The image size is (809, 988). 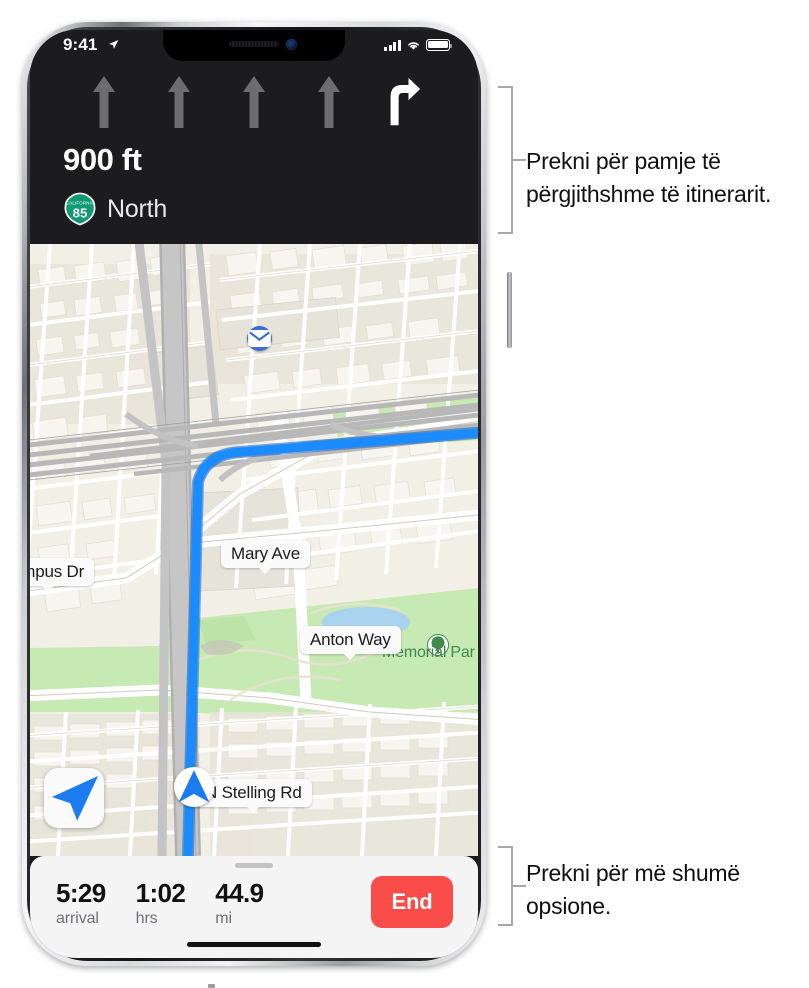 I want to click on sheet-drag-handle, so click(x=254, y=865).